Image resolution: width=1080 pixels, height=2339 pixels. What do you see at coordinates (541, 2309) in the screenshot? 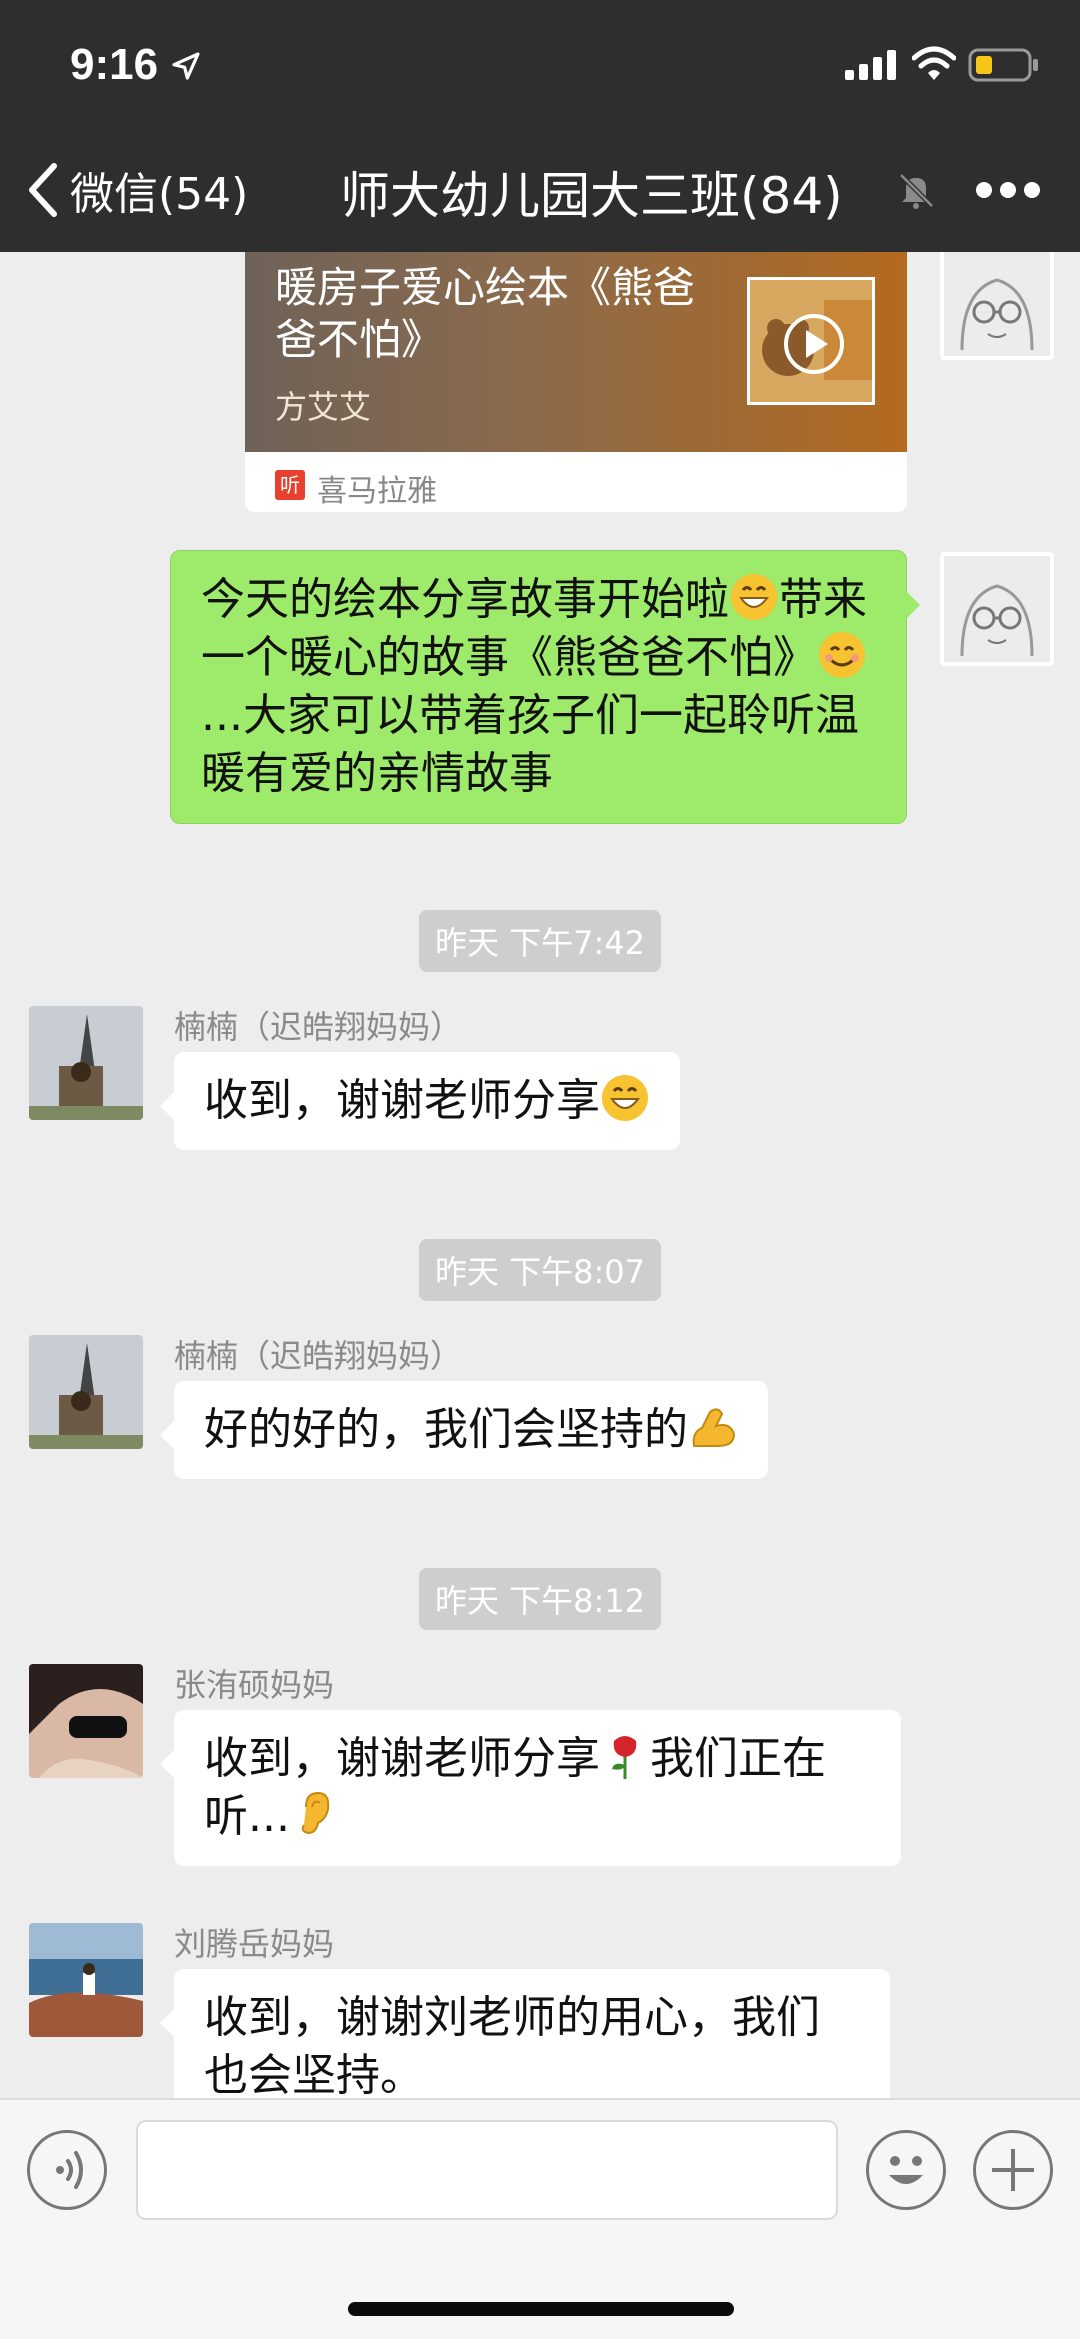
I see `home-indicator` at bounding box center [541, 2309].